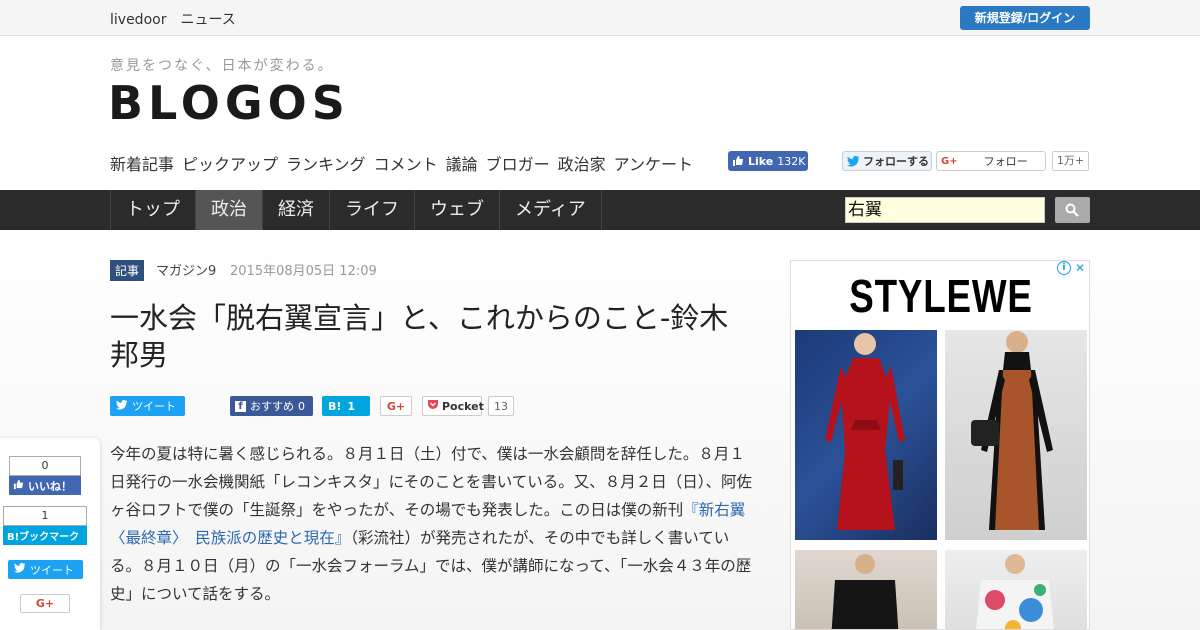 This screenshot has width=1200, height=630. What do you see at coordinates (296, 210) in the screenshot?
I see `nav-economy: 経済` at bounding box center [296, 210].